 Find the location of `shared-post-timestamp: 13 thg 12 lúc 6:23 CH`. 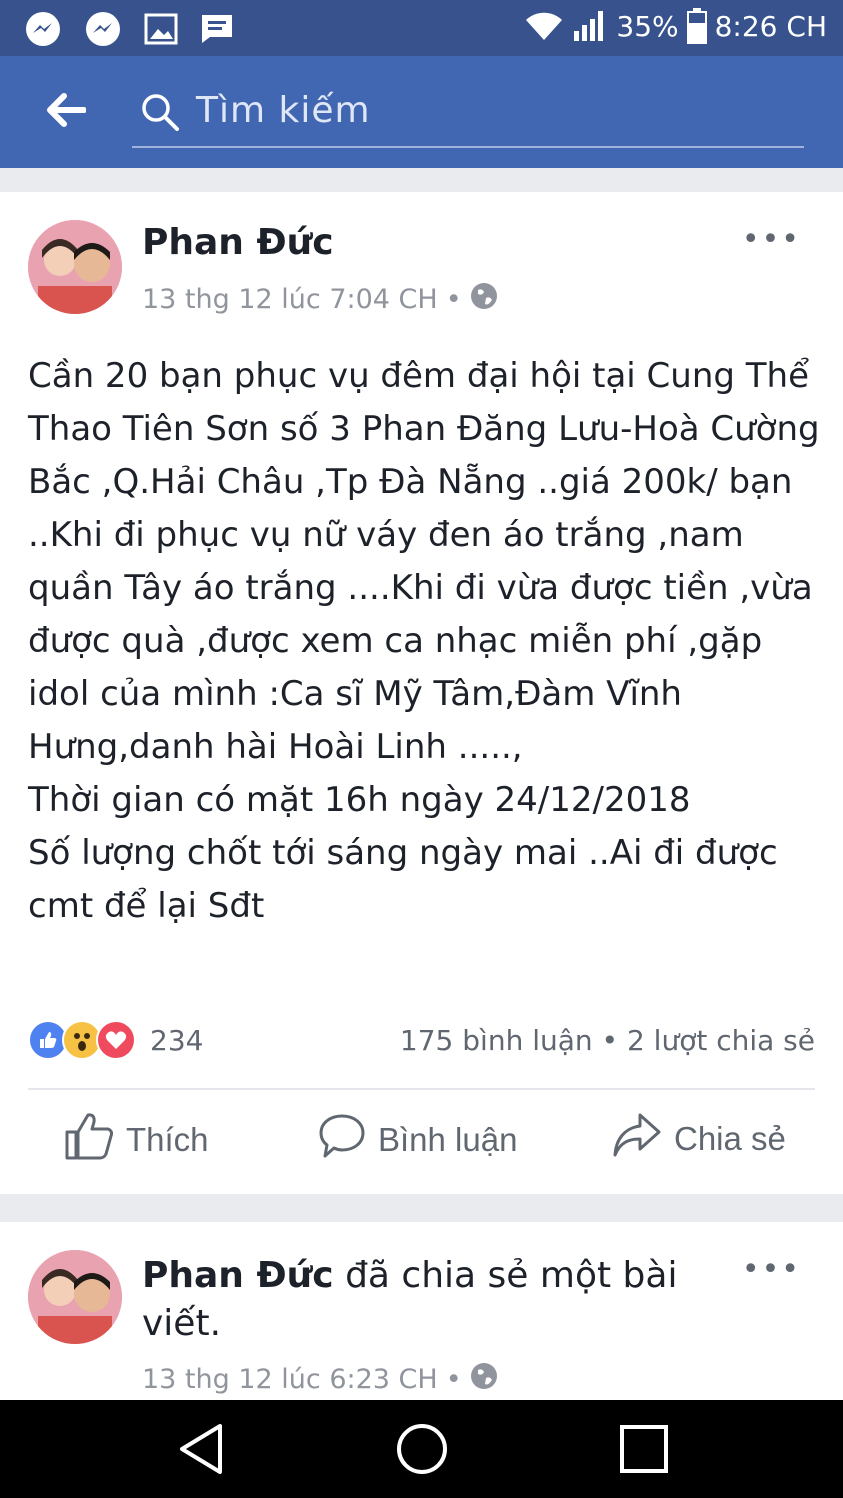

shared-post-timestamp: 13 thg 12 lúc 6:23 CH is located at coordinates (290, 1379).